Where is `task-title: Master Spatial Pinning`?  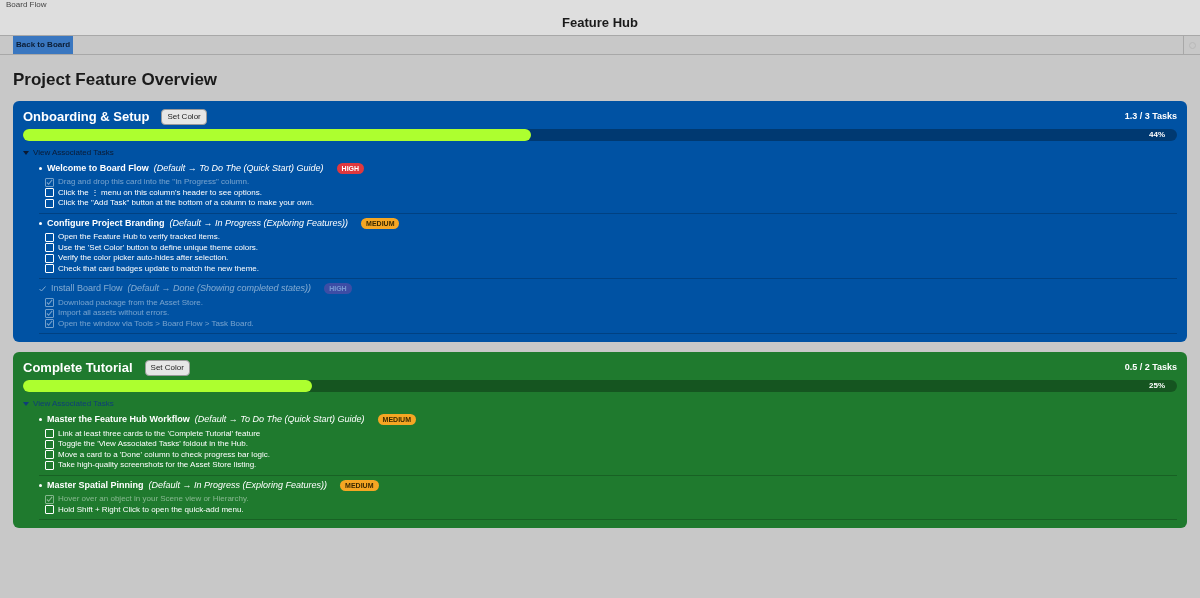 task-title: Master Spatial Pinning is located at coordinates (95, 485).